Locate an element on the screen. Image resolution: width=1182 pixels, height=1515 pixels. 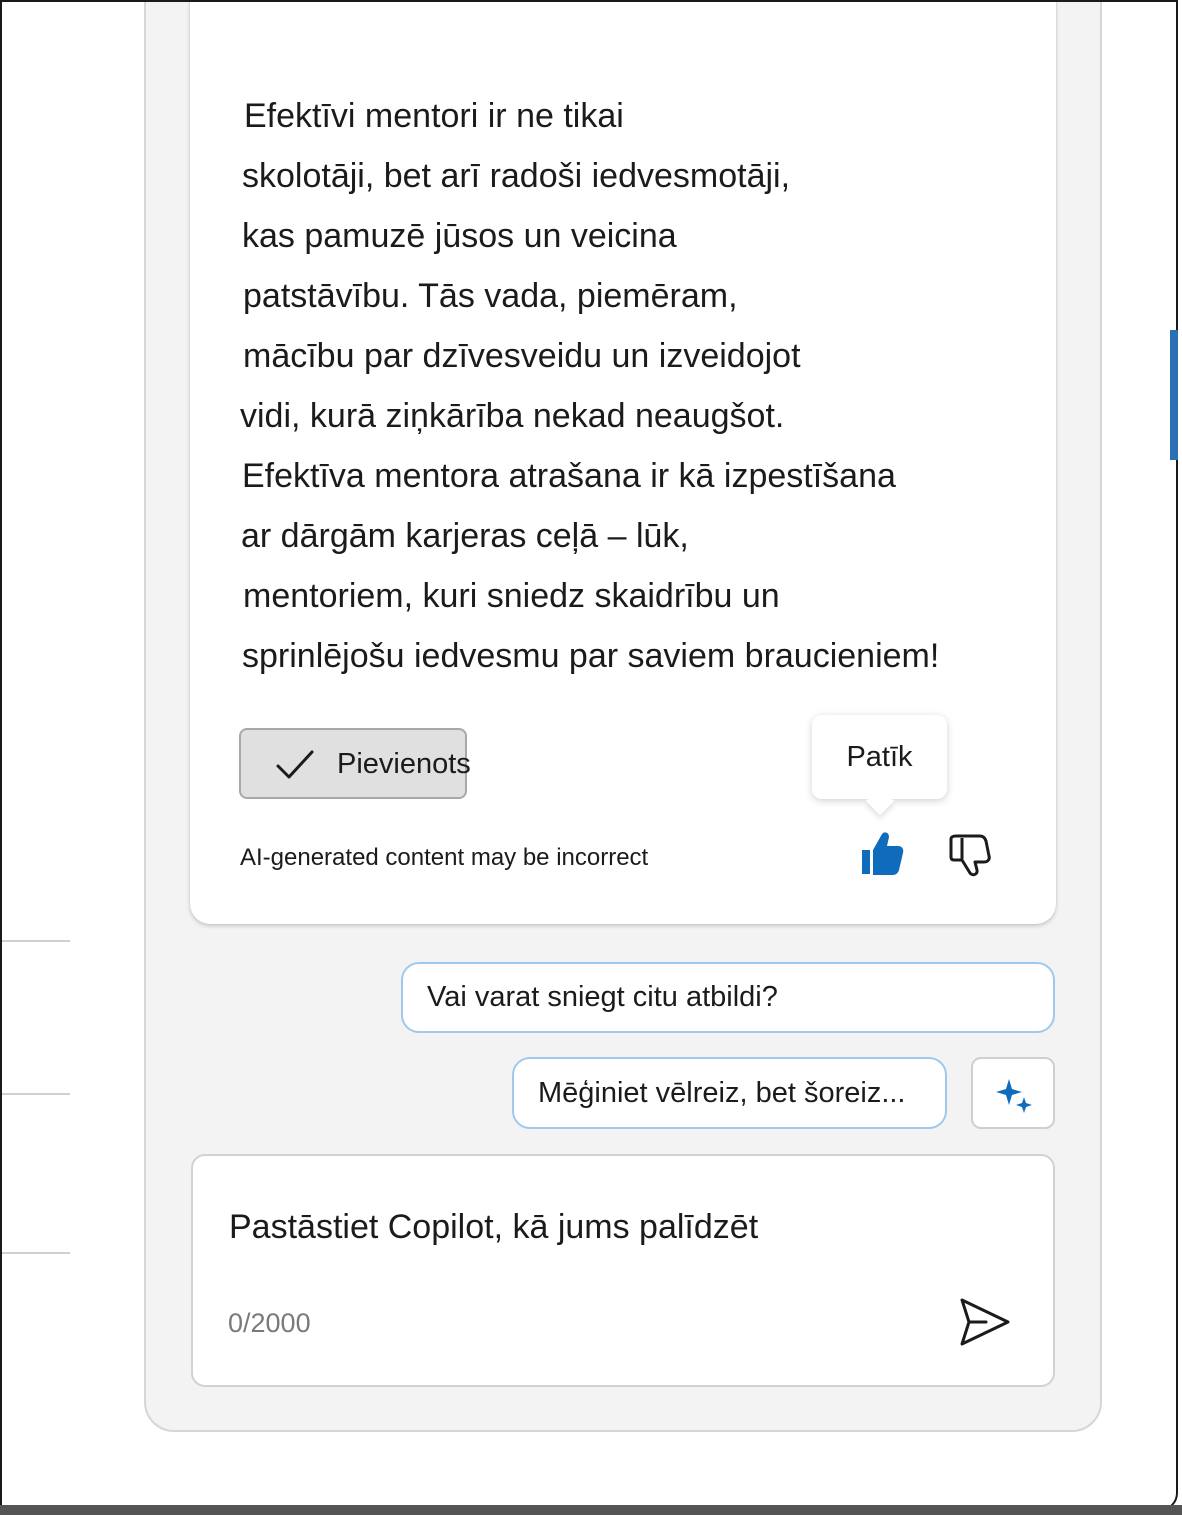
background-app-edge is located at coordinates (1174, 395).